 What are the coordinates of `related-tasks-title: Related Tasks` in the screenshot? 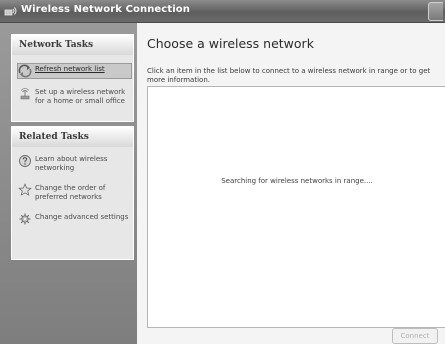 It's located at (72, 137).